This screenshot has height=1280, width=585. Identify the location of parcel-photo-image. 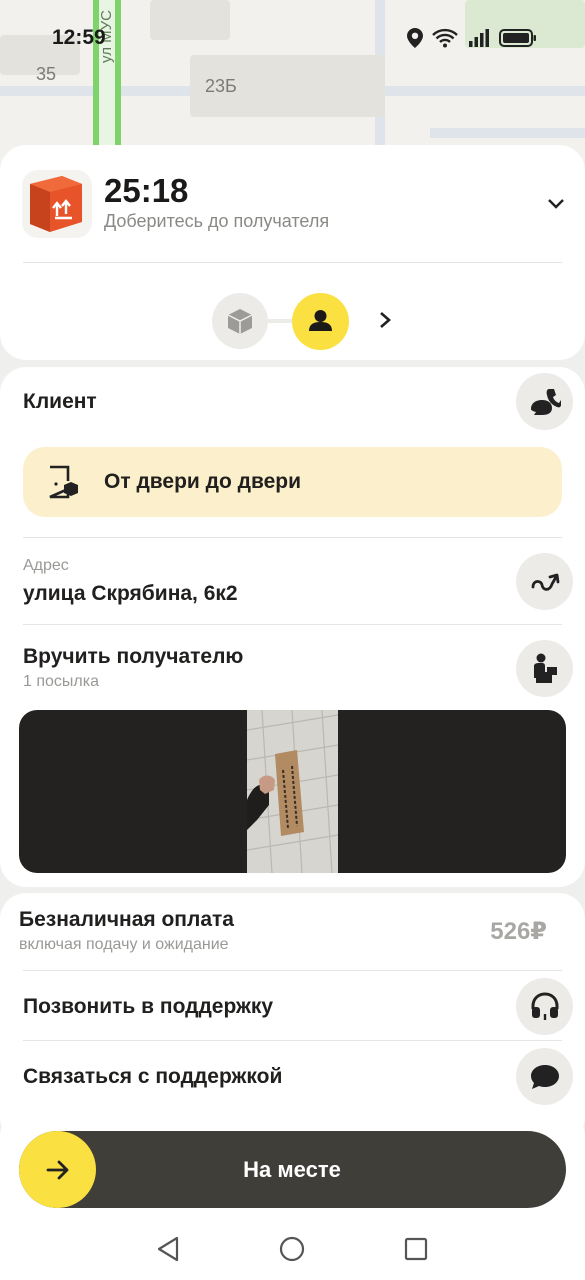
(292, 791).